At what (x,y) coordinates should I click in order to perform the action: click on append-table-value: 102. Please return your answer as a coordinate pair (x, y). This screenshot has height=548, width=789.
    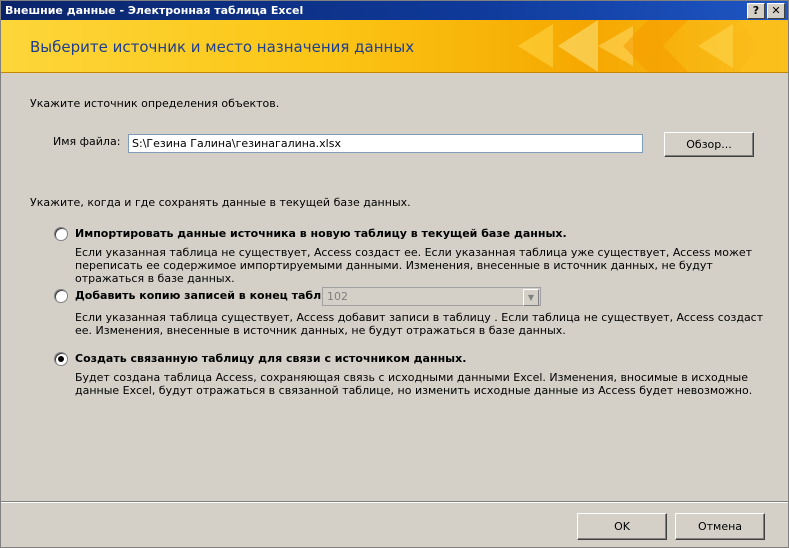
    Looking at the image, I should click on (337, 296).